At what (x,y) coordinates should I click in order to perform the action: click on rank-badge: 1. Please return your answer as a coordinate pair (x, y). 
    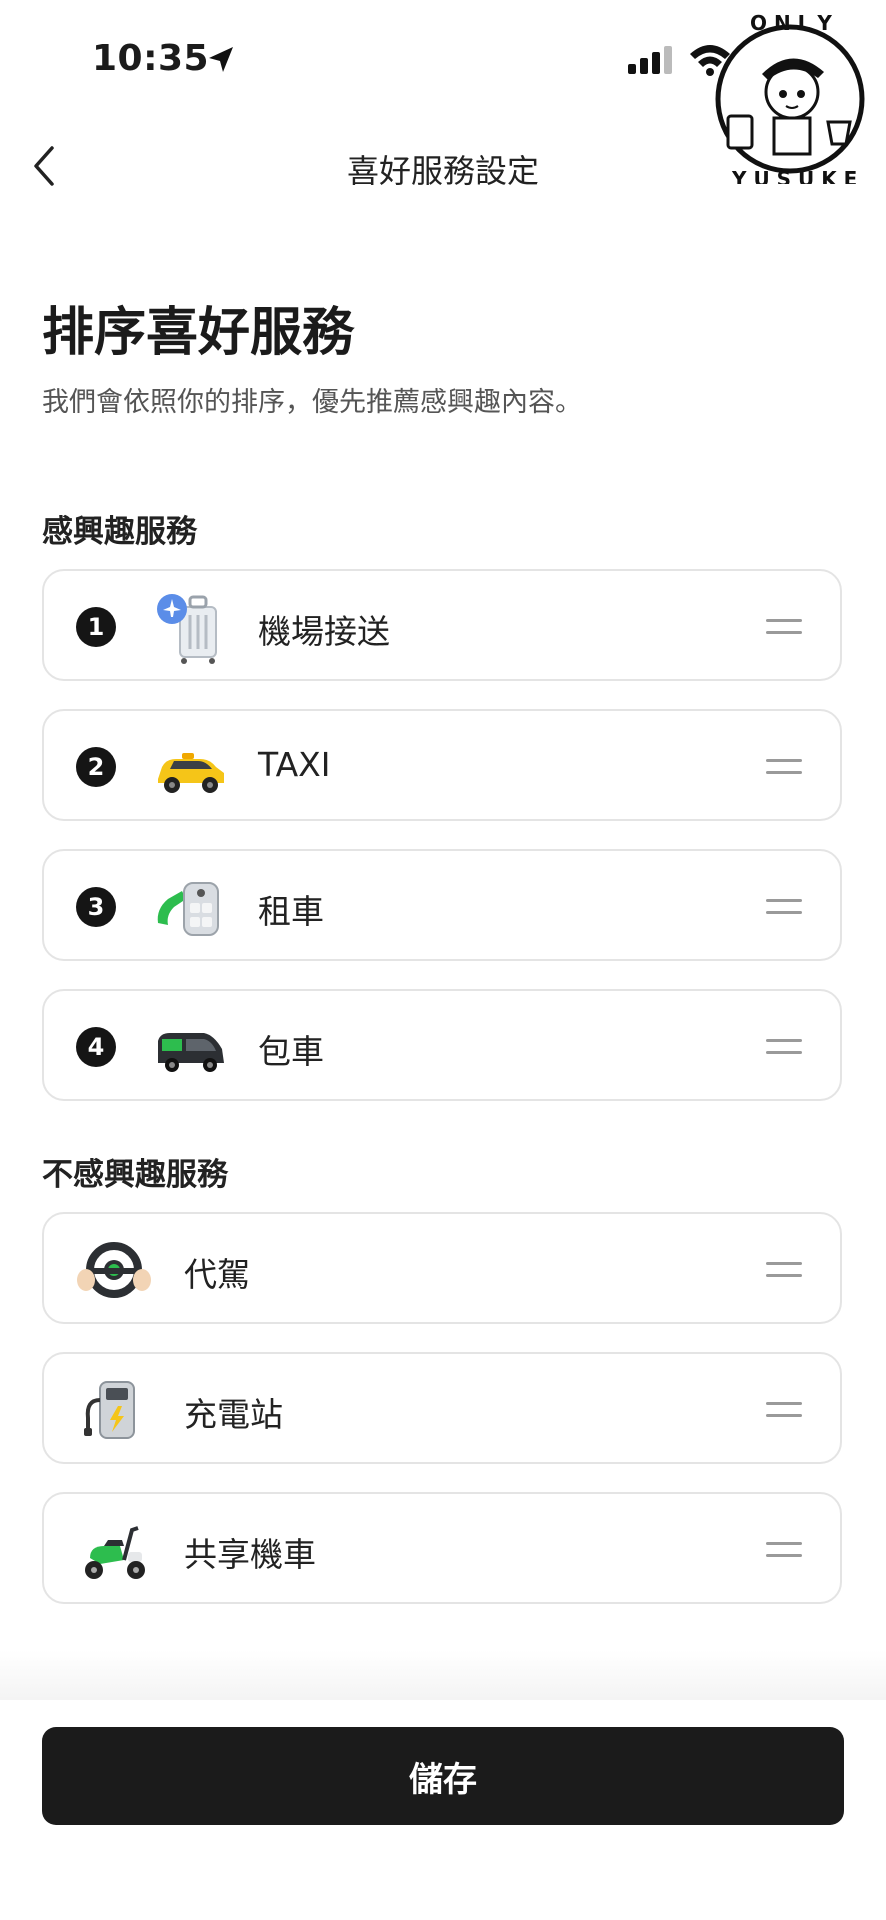
    Looking at the image, I should click on (96, 627).